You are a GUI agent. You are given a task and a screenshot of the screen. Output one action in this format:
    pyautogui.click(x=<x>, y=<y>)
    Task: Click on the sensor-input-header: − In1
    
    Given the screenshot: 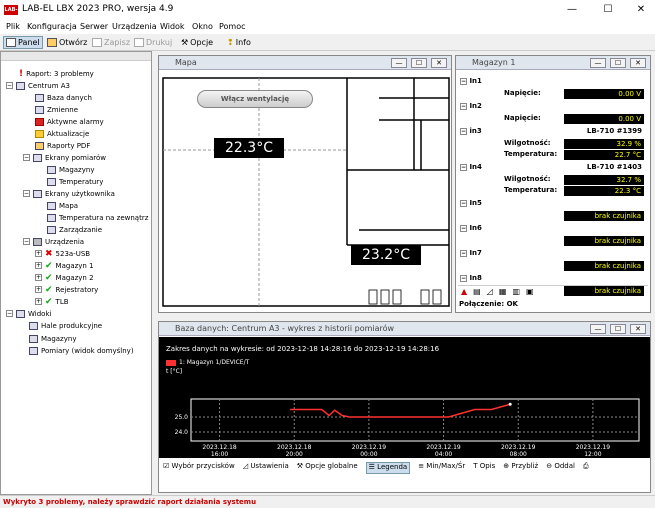 What is the action you would take?
    pyautogui.click(x=471, y=81)
    